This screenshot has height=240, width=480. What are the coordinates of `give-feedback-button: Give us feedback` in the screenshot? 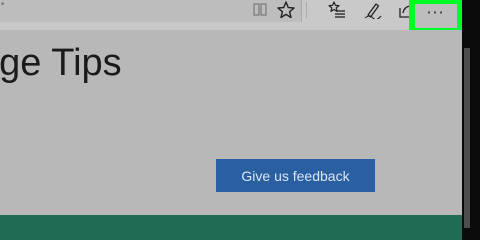 It's located at (295, 175).